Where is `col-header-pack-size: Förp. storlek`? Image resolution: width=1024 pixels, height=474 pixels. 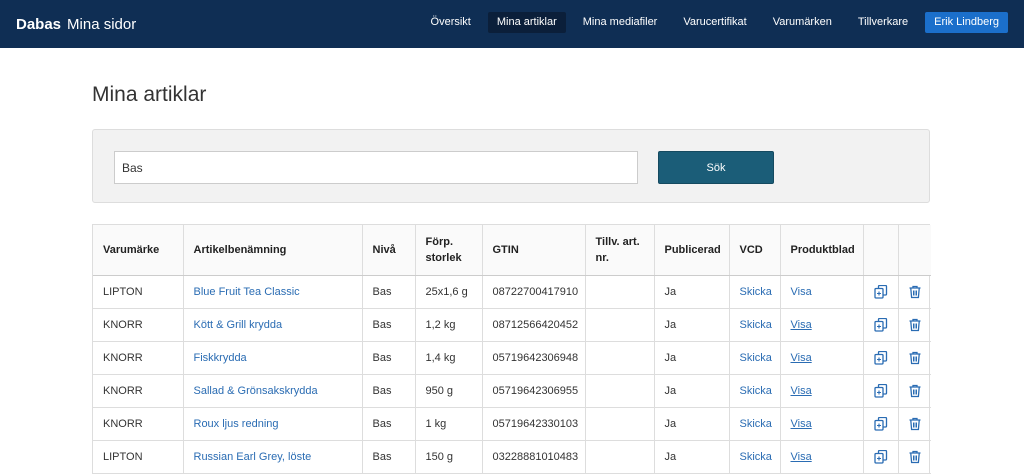 col-header-pack-size: Förp. storlek is located at coordinates (449, 250).